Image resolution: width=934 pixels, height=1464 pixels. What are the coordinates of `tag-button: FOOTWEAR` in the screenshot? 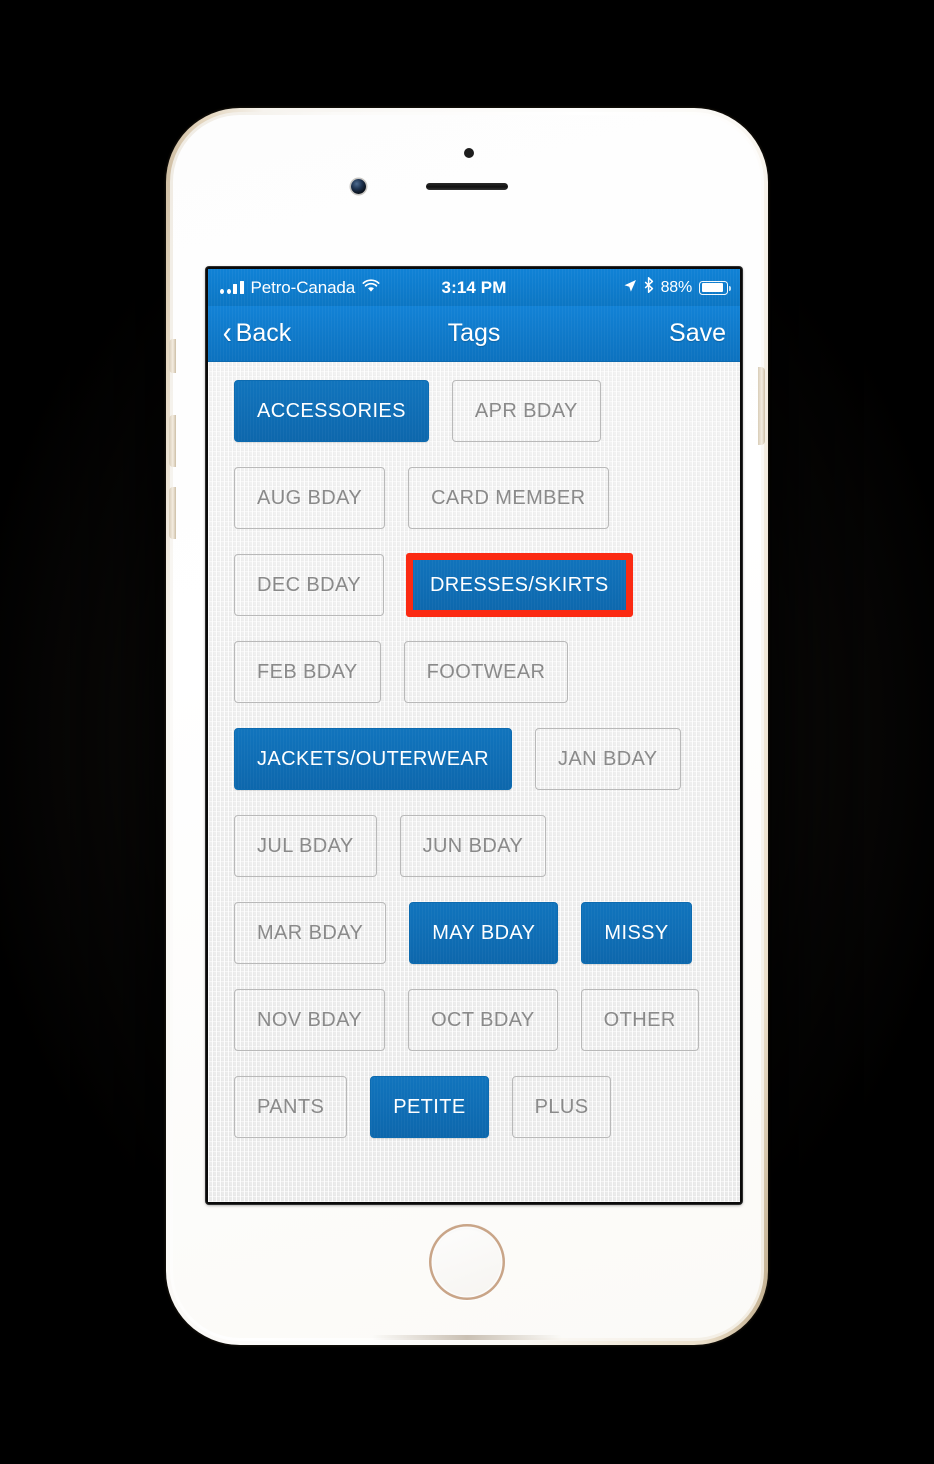 It's located at (486, 672).